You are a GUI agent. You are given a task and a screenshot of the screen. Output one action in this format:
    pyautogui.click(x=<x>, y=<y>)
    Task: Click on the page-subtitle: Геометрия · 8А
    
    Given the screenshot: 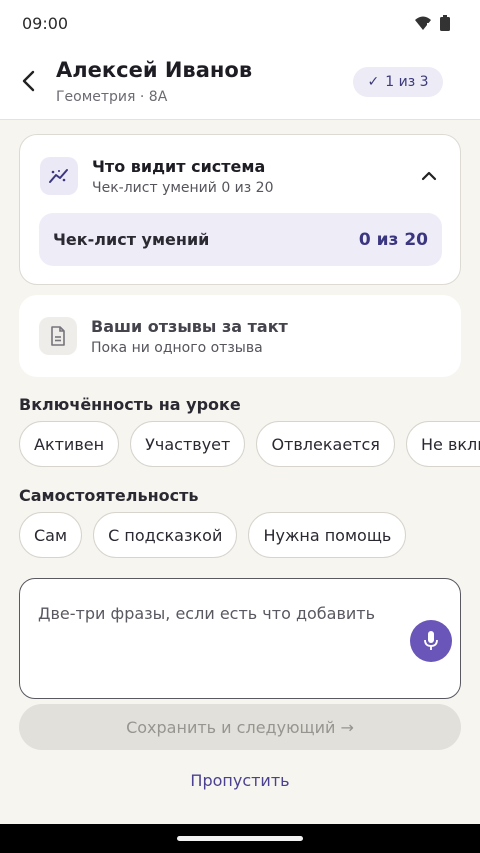 What is the action you would take?
    pyautogui.click(x=112, y=97)
    